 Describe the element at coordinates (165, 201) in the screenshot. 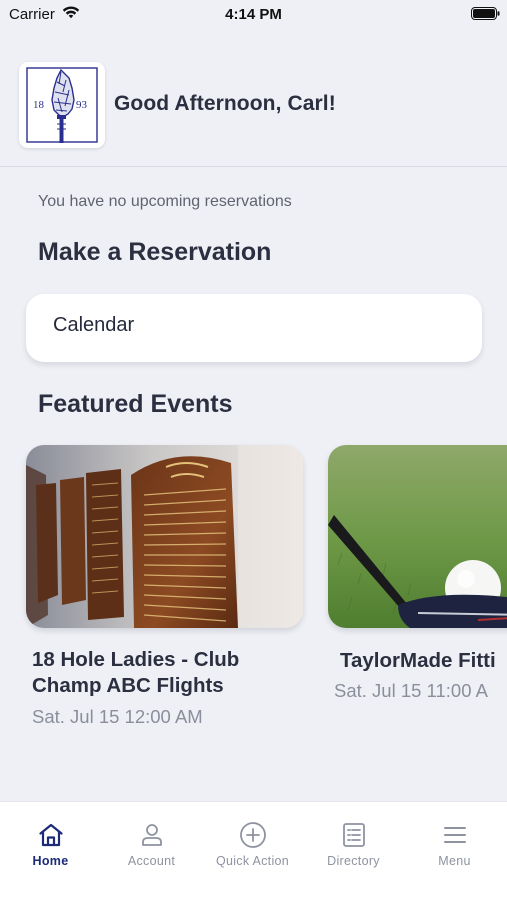

I see `no-reservations-message: You have no upcoming reservations` at that location.